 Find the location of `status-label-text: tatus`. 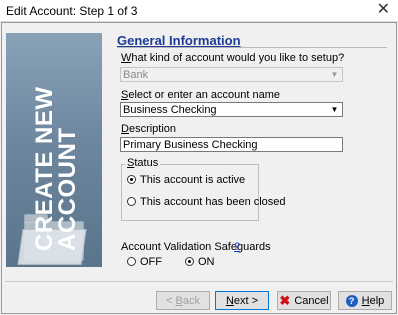

status-label-text: tatus is located at coordinates (146, 163).